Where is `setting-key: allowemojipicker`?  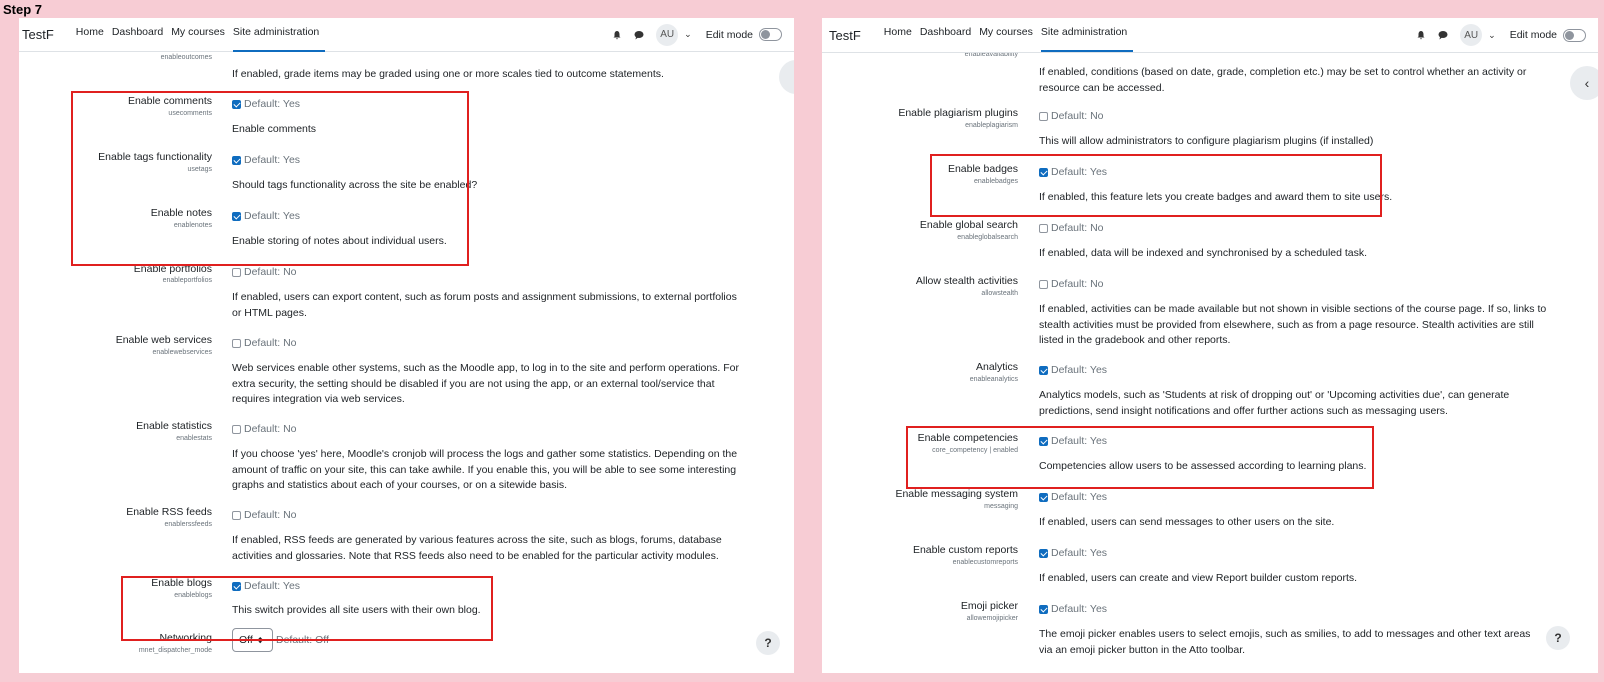
setting-key: allowemojipicker is located at coordinates (992, 618).